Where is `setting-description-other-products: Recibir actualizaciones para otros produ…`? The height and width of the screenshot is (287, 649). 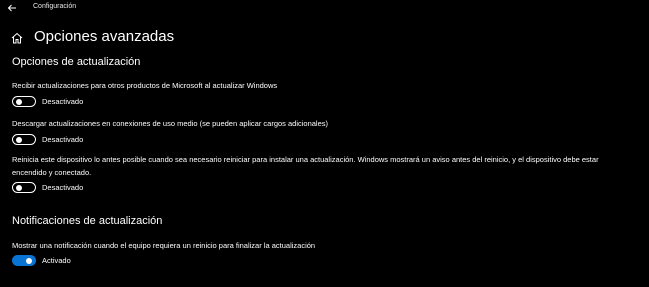
setting-description-other-products: Recibir actualizaciones para otros produ… is located at coordinates (145, 85).